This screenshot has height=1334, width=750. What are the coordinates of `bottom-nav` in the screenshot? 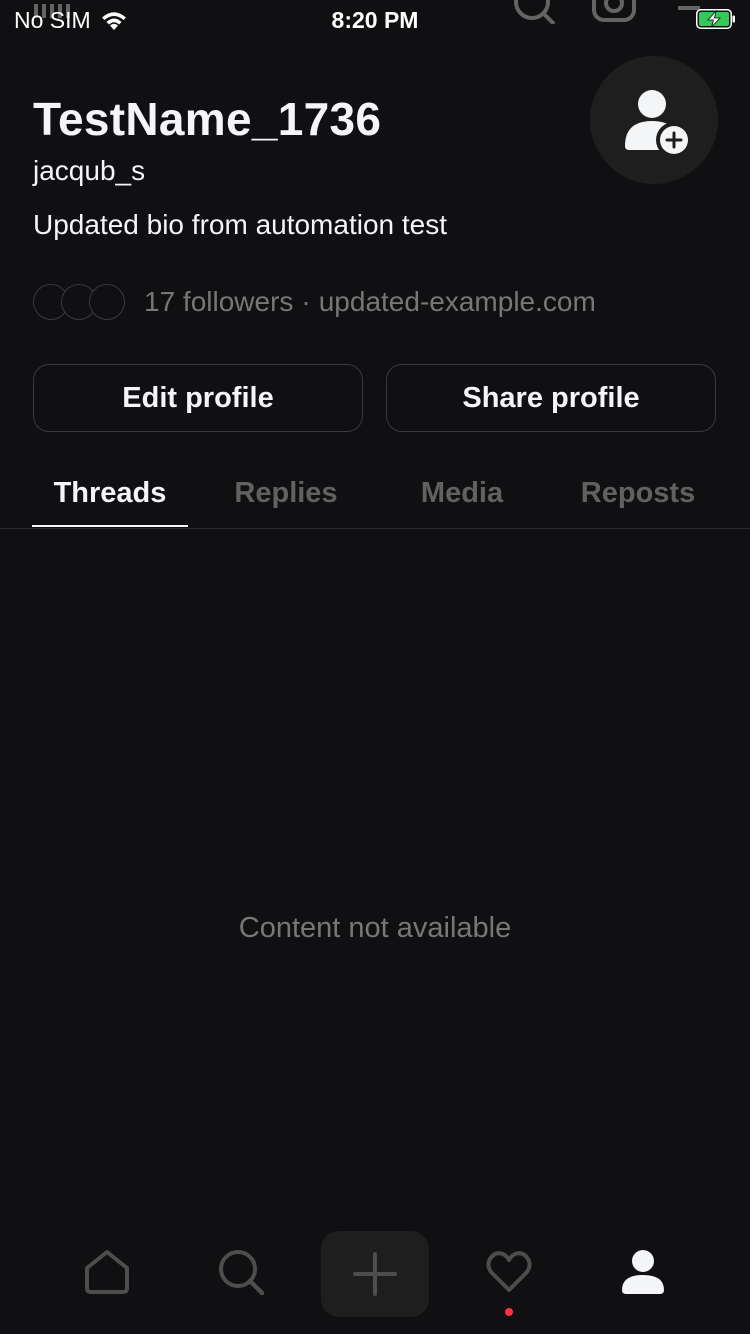 It's located at (375, 1279).